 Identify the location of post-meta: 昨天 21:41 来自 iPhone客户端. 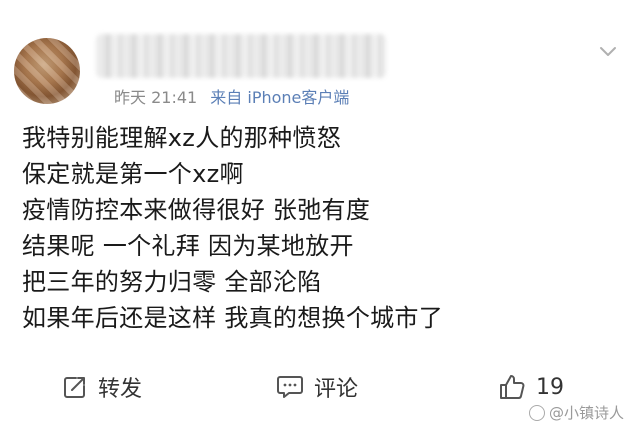
(231, 95).